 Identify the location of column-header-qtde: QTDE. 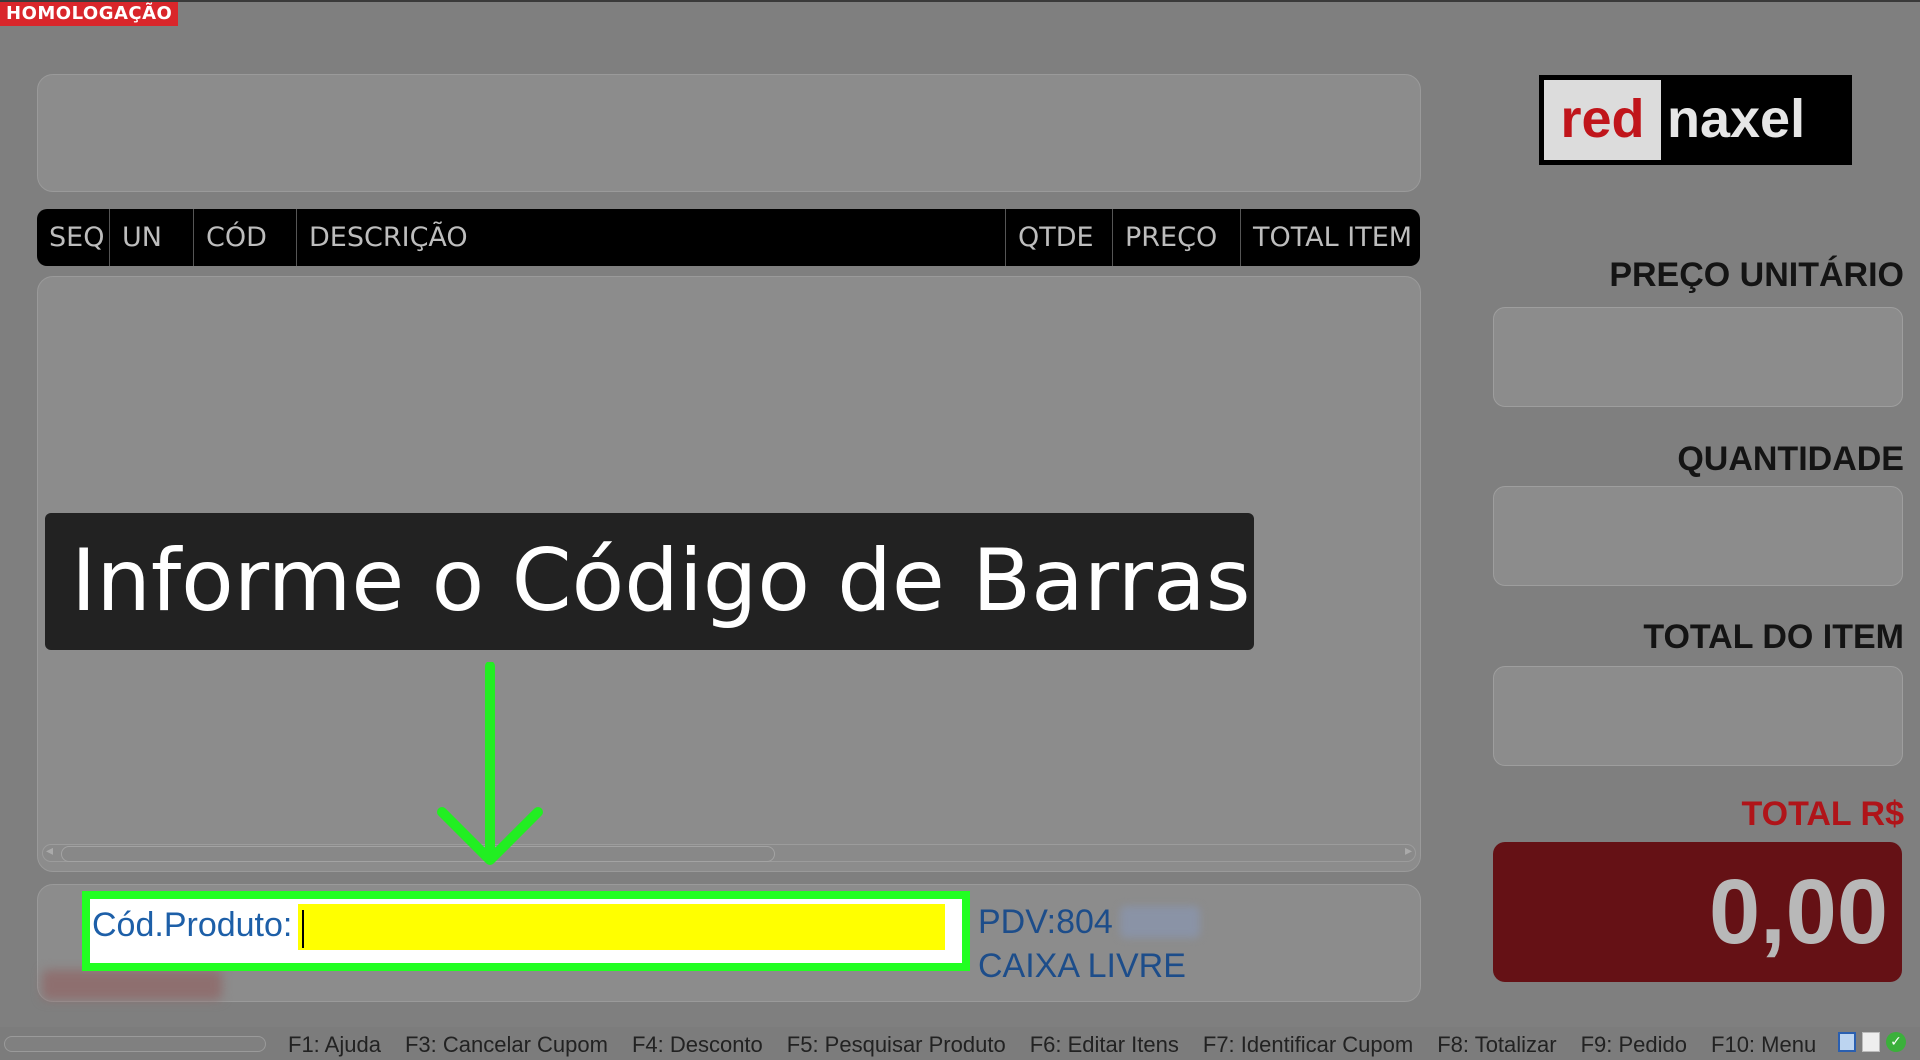
(1059, 237).